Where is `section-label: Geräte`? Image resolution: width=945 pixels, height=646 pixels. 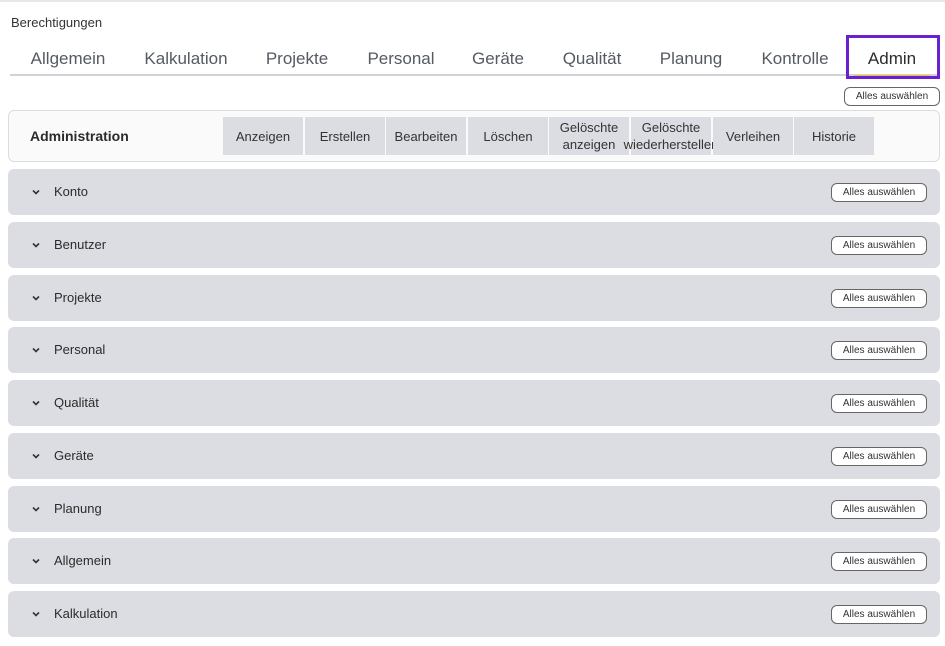
section-label: Geräte is located at coordinates (74, 455).